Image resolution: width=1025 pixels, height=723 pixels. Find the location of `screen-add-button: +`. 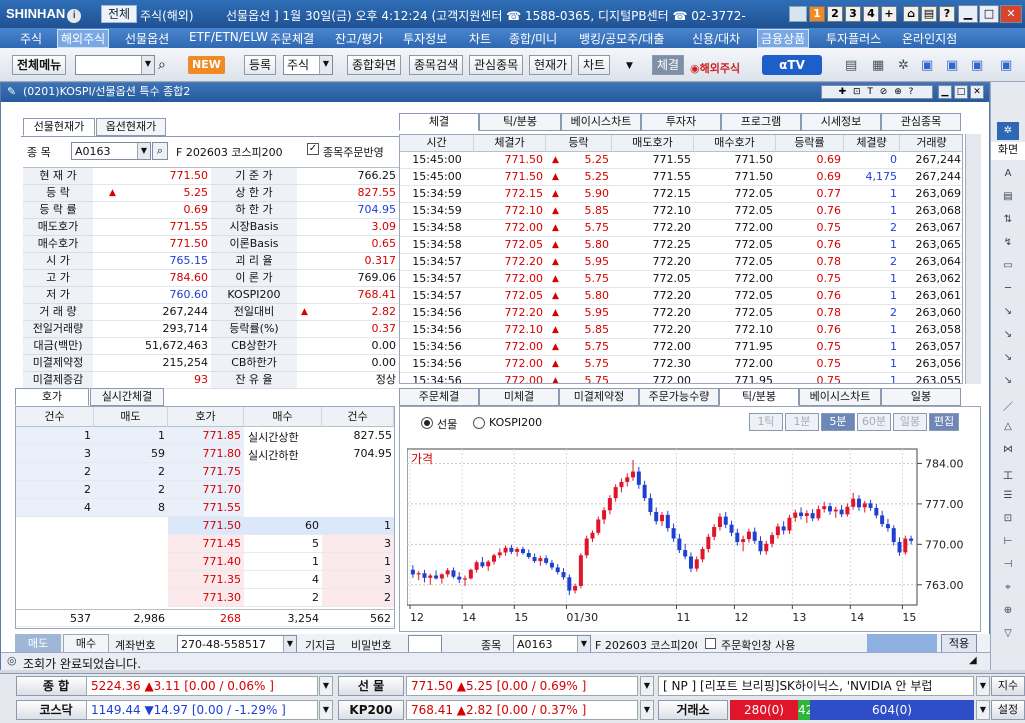

screen-add-button: + is located at coordinates (889, 14).